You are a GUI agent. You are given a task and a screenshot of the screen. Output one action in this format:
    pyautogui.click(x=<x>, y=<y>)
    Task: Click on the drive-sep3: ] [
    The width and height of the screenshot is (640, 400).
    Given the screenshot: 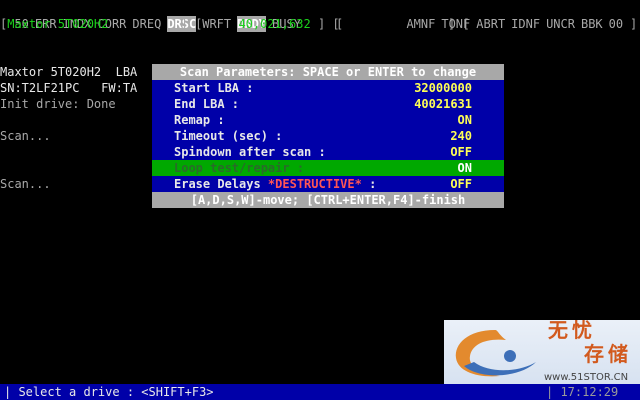 What is the action you would take?
    pyautogui.click(x=459, y=24)
    